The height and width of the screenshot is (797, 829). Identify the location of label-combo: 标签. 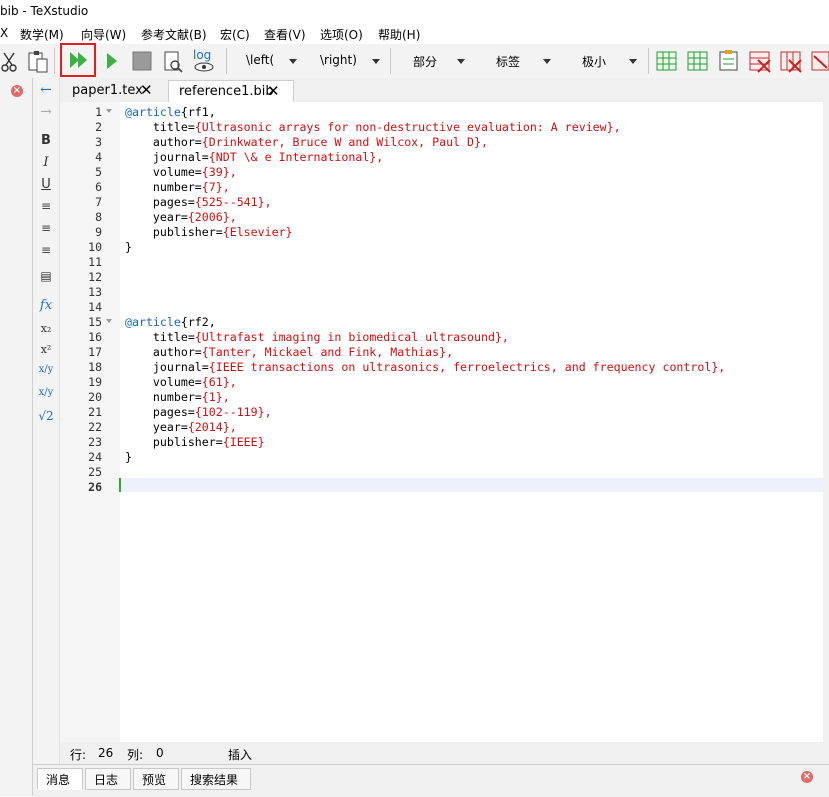
(520, 61).